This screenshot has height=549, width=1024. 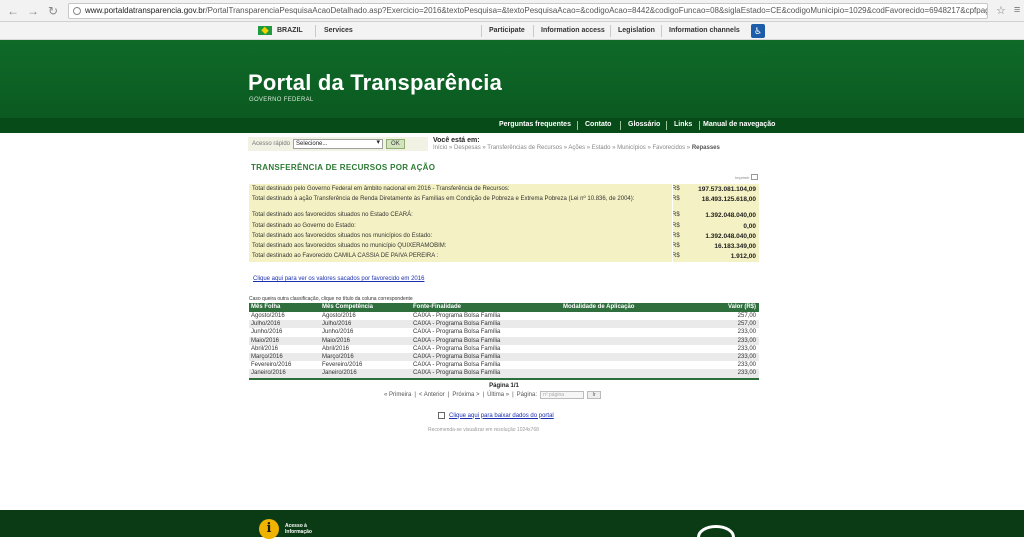 I want to click on menu-icon: ≡, so click(x=1017, y=10).